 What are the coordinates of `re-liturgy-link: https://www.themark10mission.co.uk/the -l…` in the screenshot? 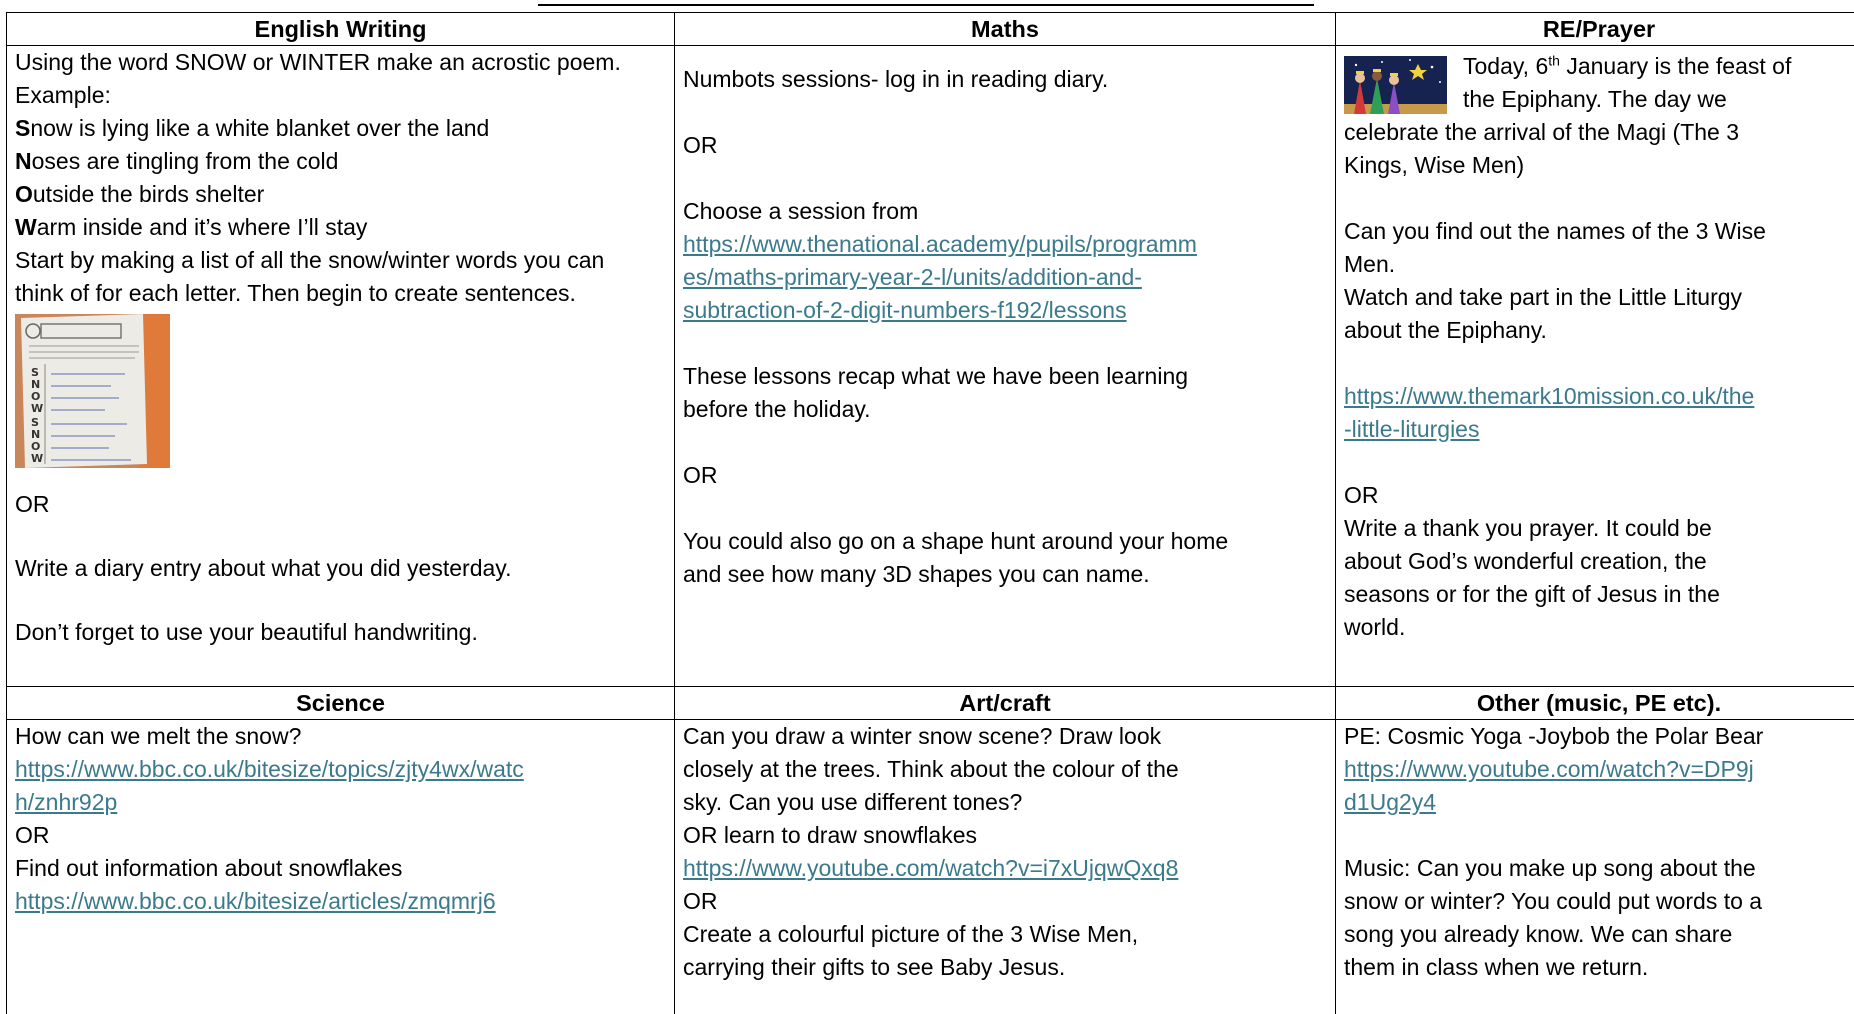 It's located at (1599, 413).